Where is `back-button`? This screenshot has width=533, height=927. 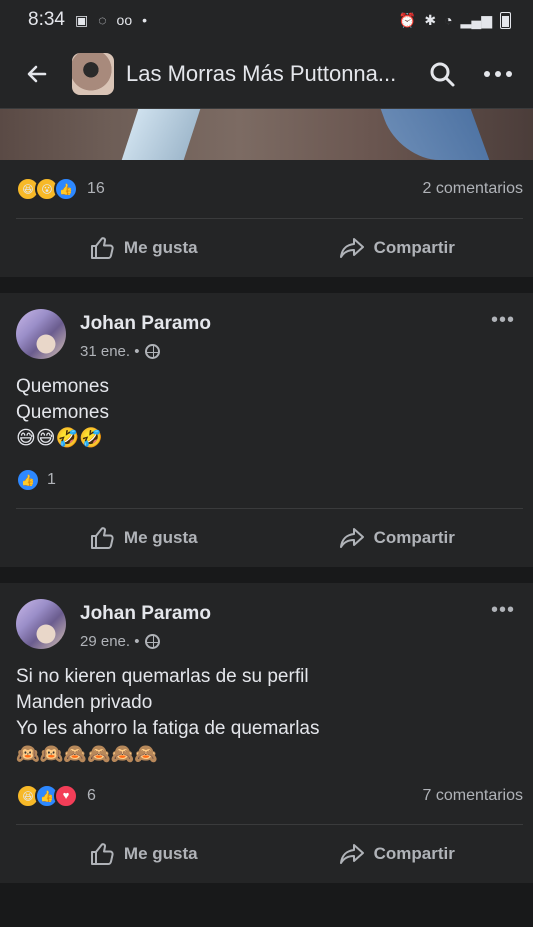 back-button is located at coordinates (37, 74).